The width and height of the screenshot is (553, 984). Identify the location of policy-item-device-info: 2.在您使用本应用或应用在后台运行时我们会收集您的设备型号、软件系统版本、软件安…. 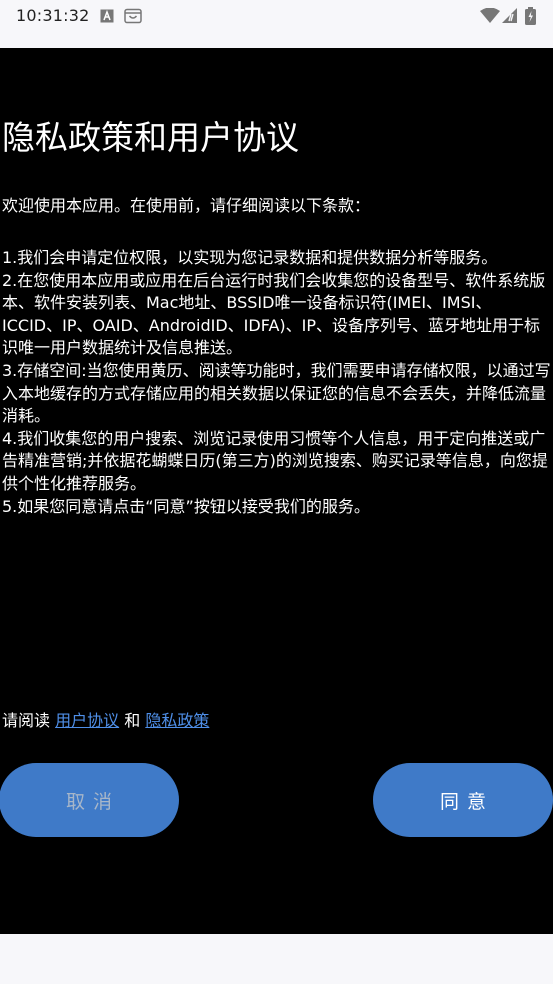
(274, 314).